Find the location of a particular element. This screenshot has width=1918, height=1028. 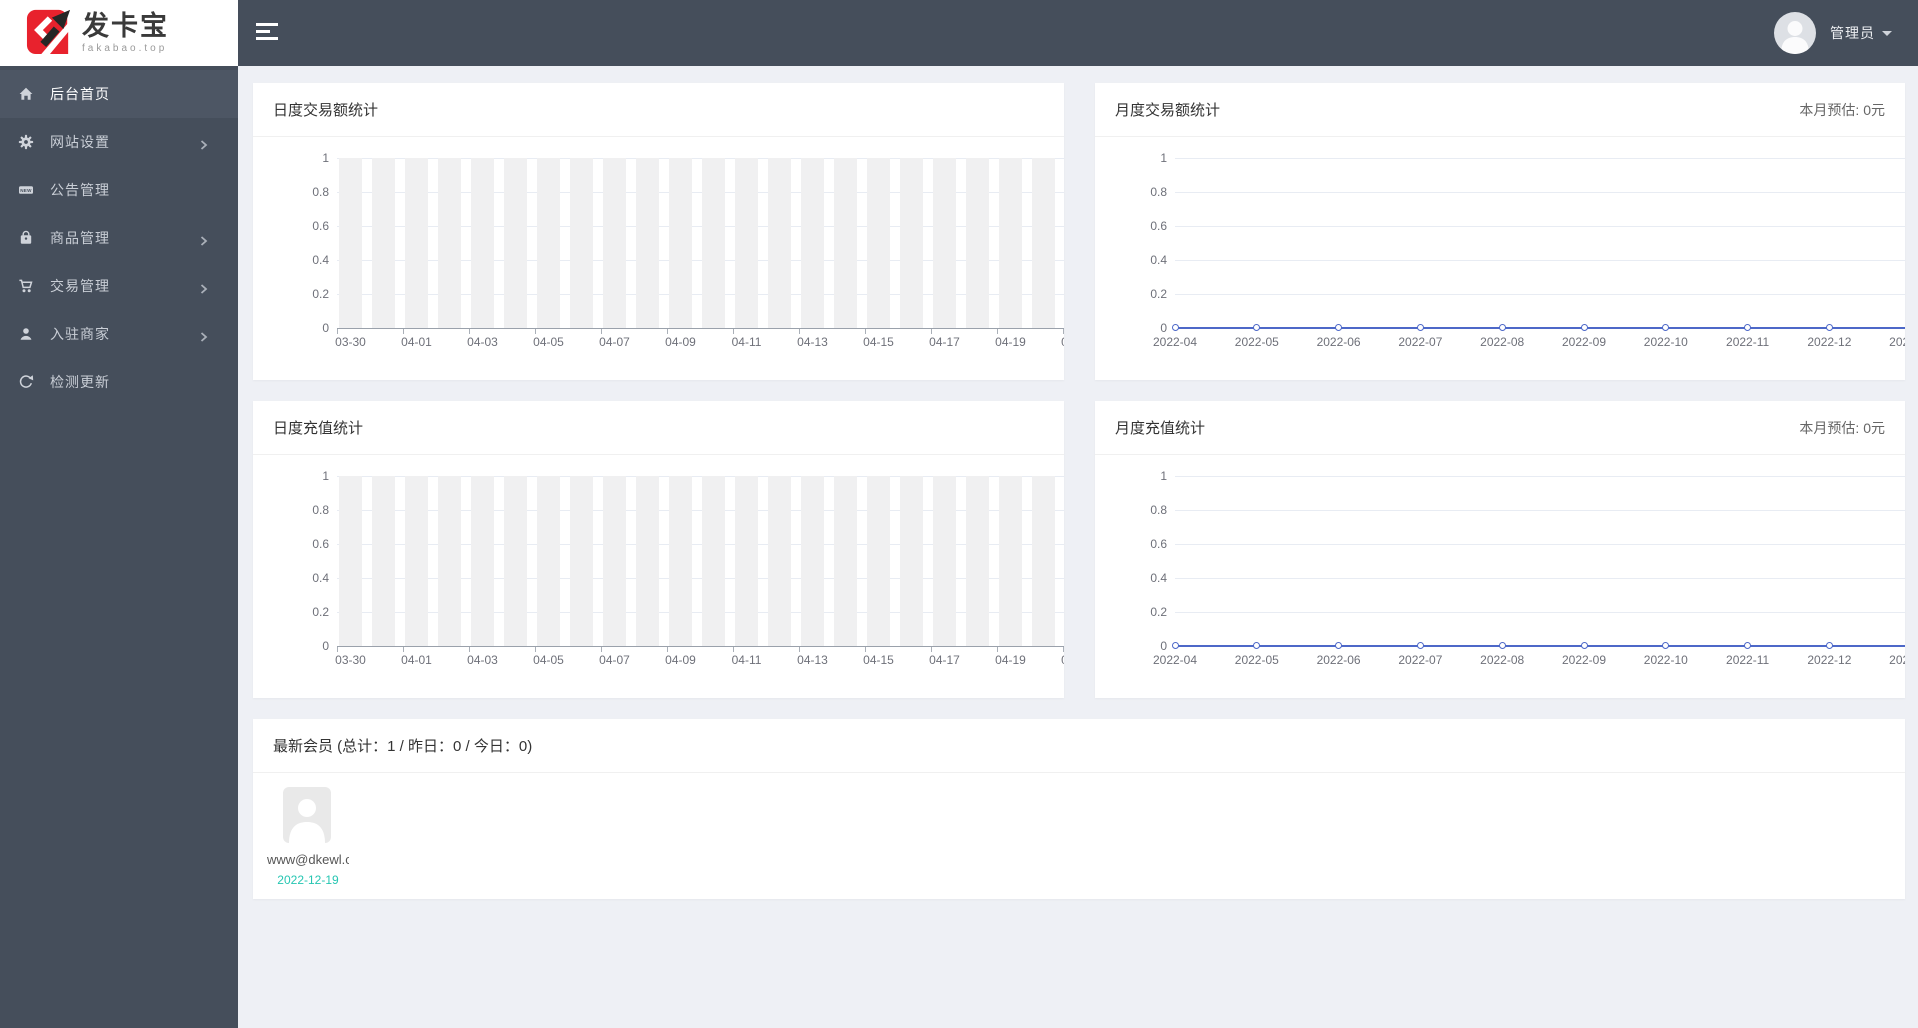

y-tick-label: 0.2 is located at coordinates (320, 612).